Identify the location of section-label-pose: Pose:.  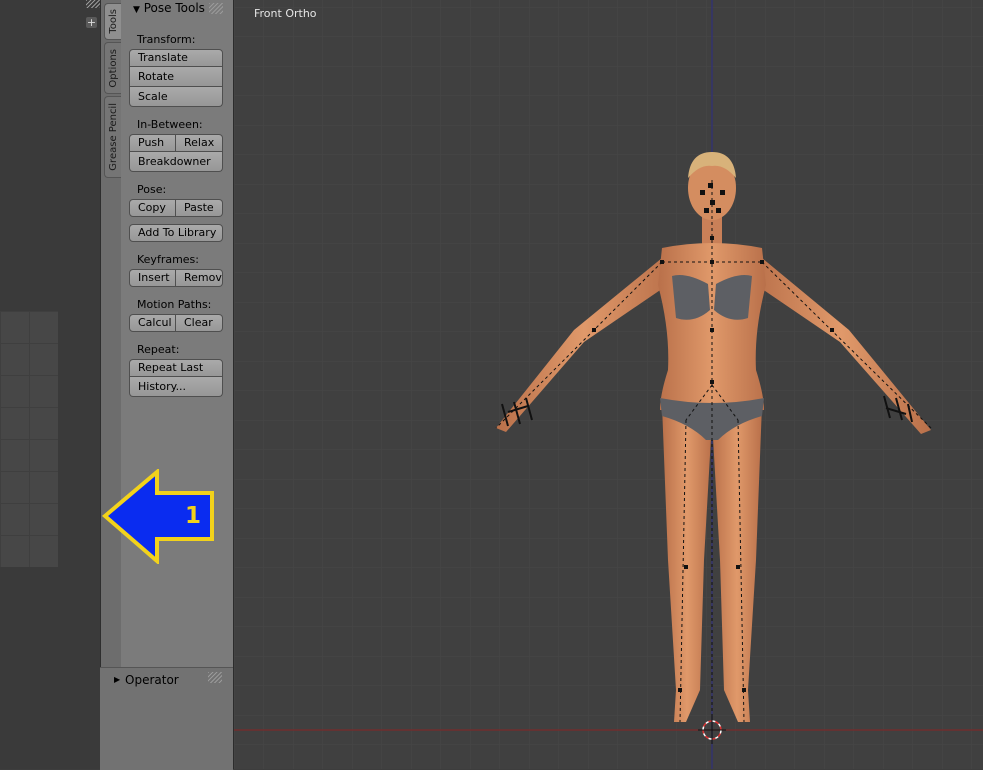
(152, 189).